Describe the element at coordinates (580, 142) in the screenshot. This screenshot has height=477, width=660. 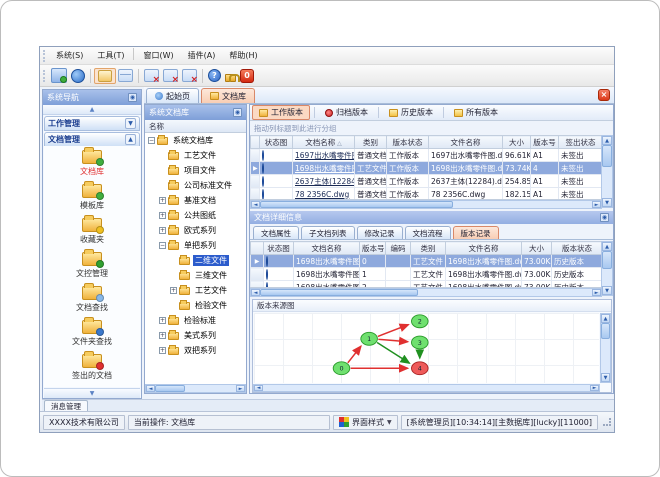
I see `column-header-签出状态: 签出状态` at that location.